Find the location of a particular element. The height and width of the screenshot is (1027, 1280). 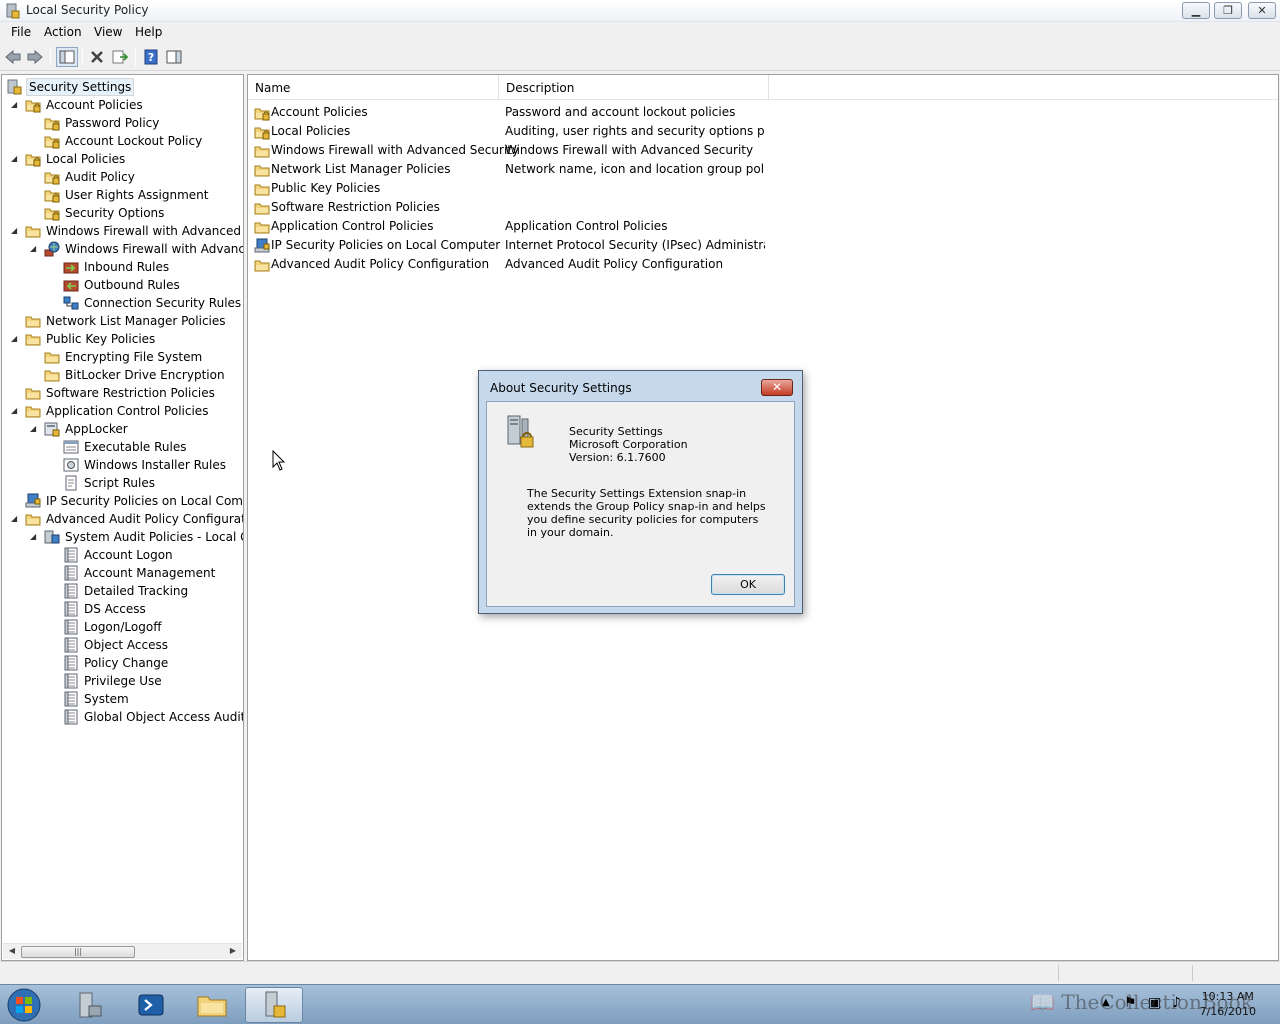

tree-node: Privilege Use is located at coordinates (122, 681).